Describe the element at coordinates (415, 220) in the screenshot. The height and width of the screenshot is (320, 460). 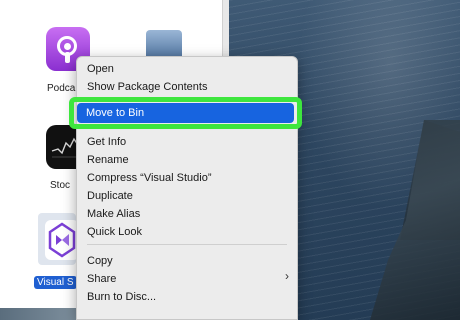
I see `wallpaper-cliff` at that location.